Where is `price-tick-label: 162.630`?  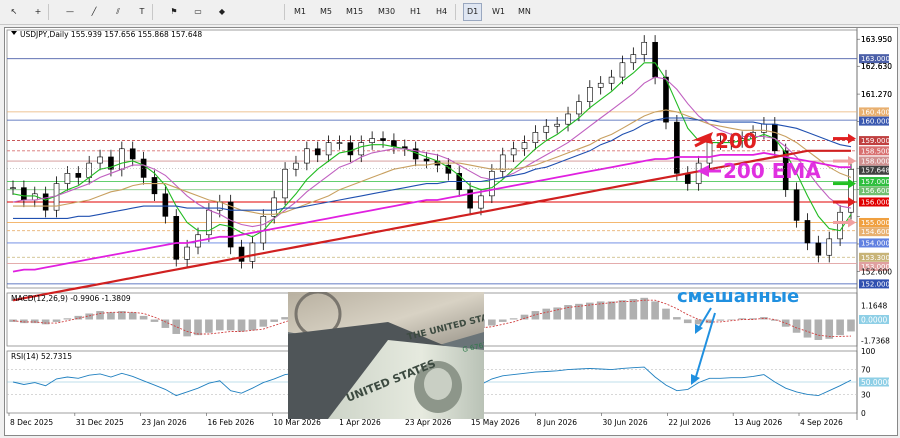 price-tick-label: 162.630 is located at coordinates (876, 66).